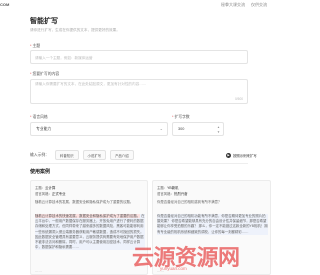 The height and width of the screenshot is (275, 320). I want to click on title-placeholder: 请输入一个主题，例如：新媒体运营, so click(64, 58).